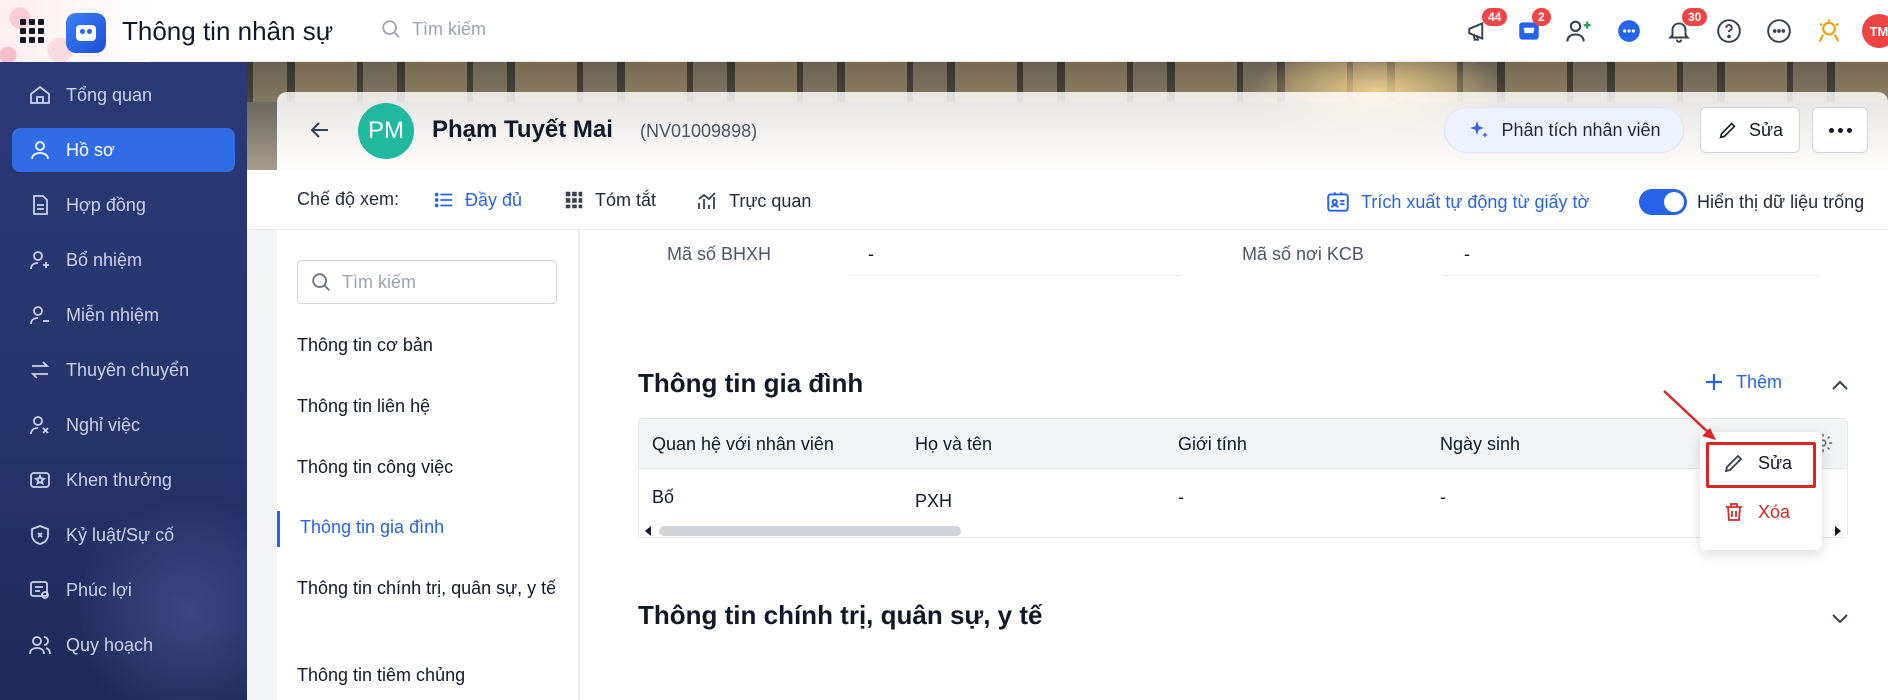 Image resolution: width=1888 pixels, height=700 pixels. I want to click on apps-grid-icon, so click(32, 31).